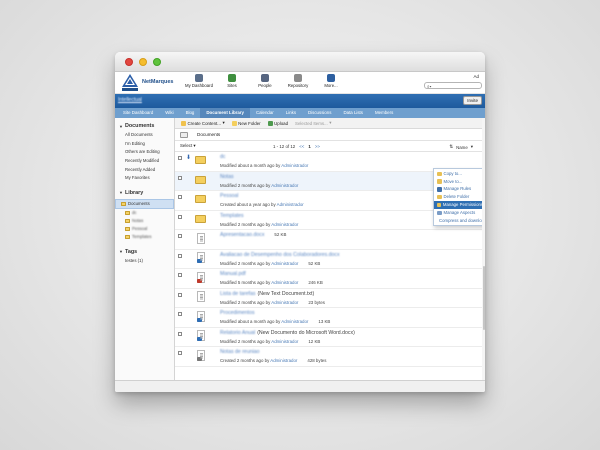 The image size is (600, 450). I want to click on tab-blog: Blog, so click(190, 113).